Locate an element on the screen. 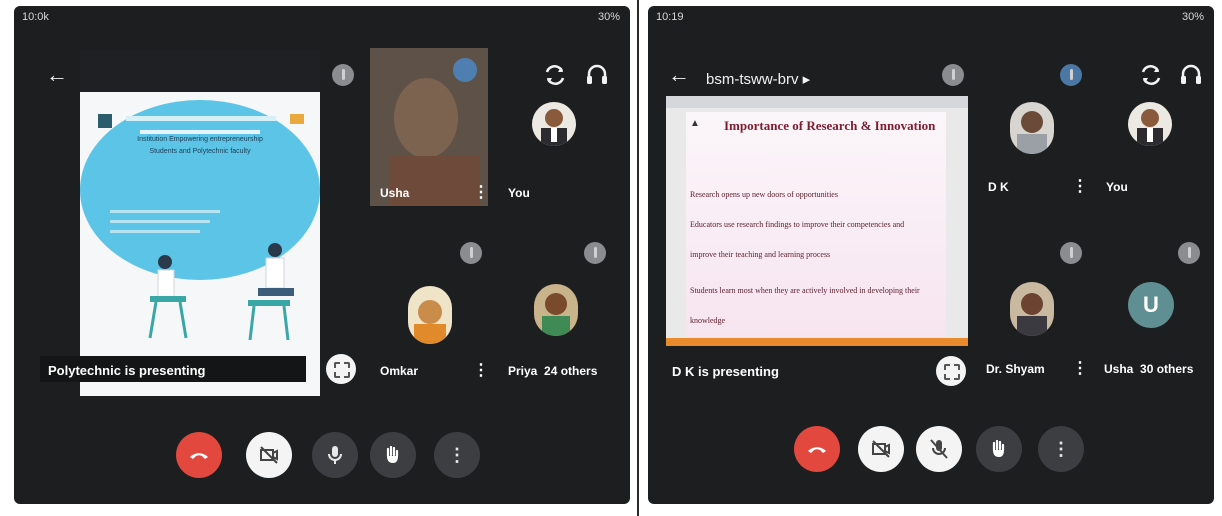 This screenshot has width=1222, height=516. participant-name-priya: Priya 24 others is located at coordinates (552, 371).